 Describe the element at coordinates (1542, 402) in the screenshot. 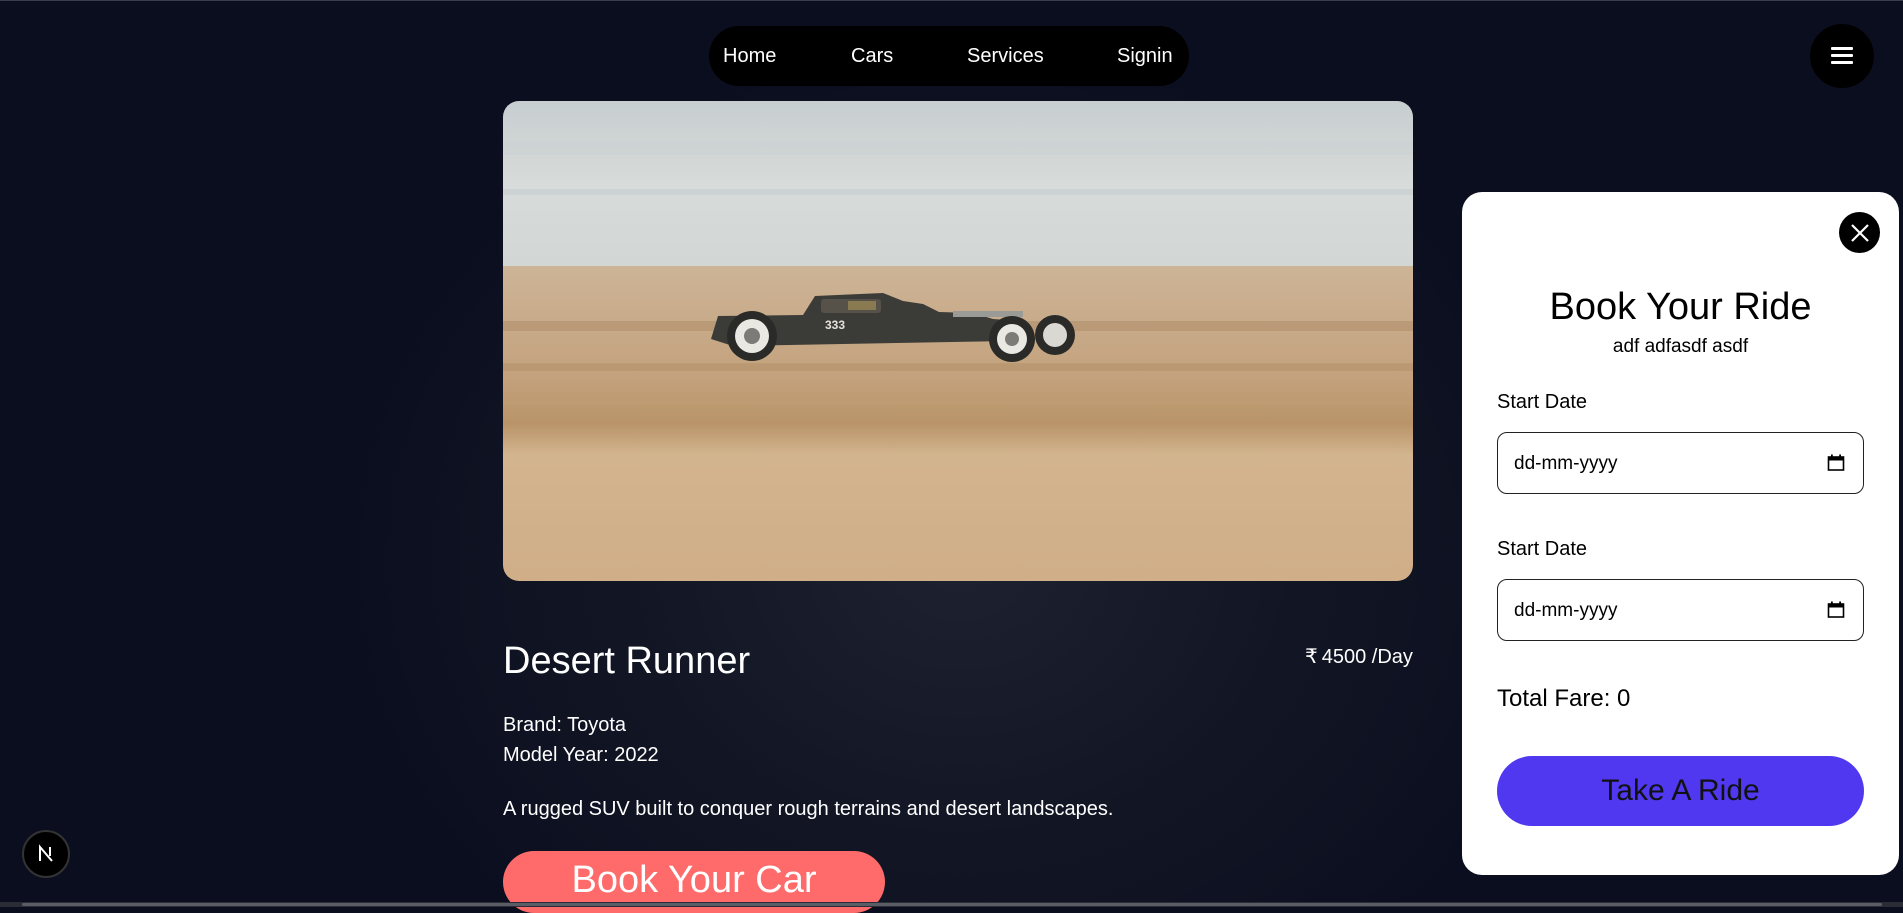

I see `start-date-label: Start Date` at that location.